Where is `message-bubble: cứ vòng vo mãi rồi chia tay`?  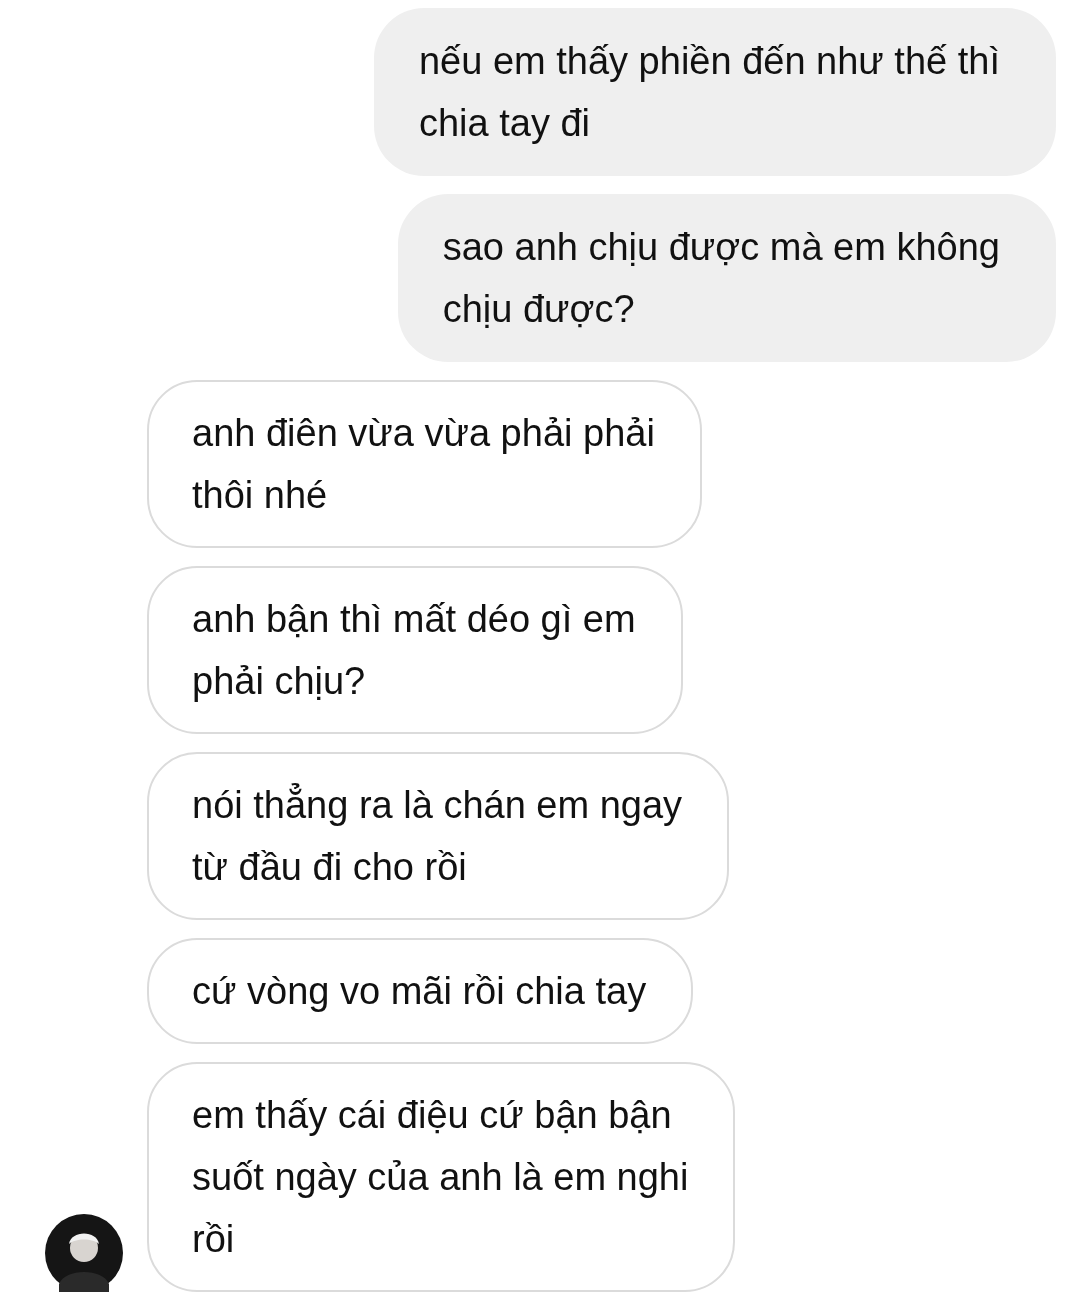 message-bubble: cứ vòng vo mãi rồi chia tay is located at coordinates (420, 991).